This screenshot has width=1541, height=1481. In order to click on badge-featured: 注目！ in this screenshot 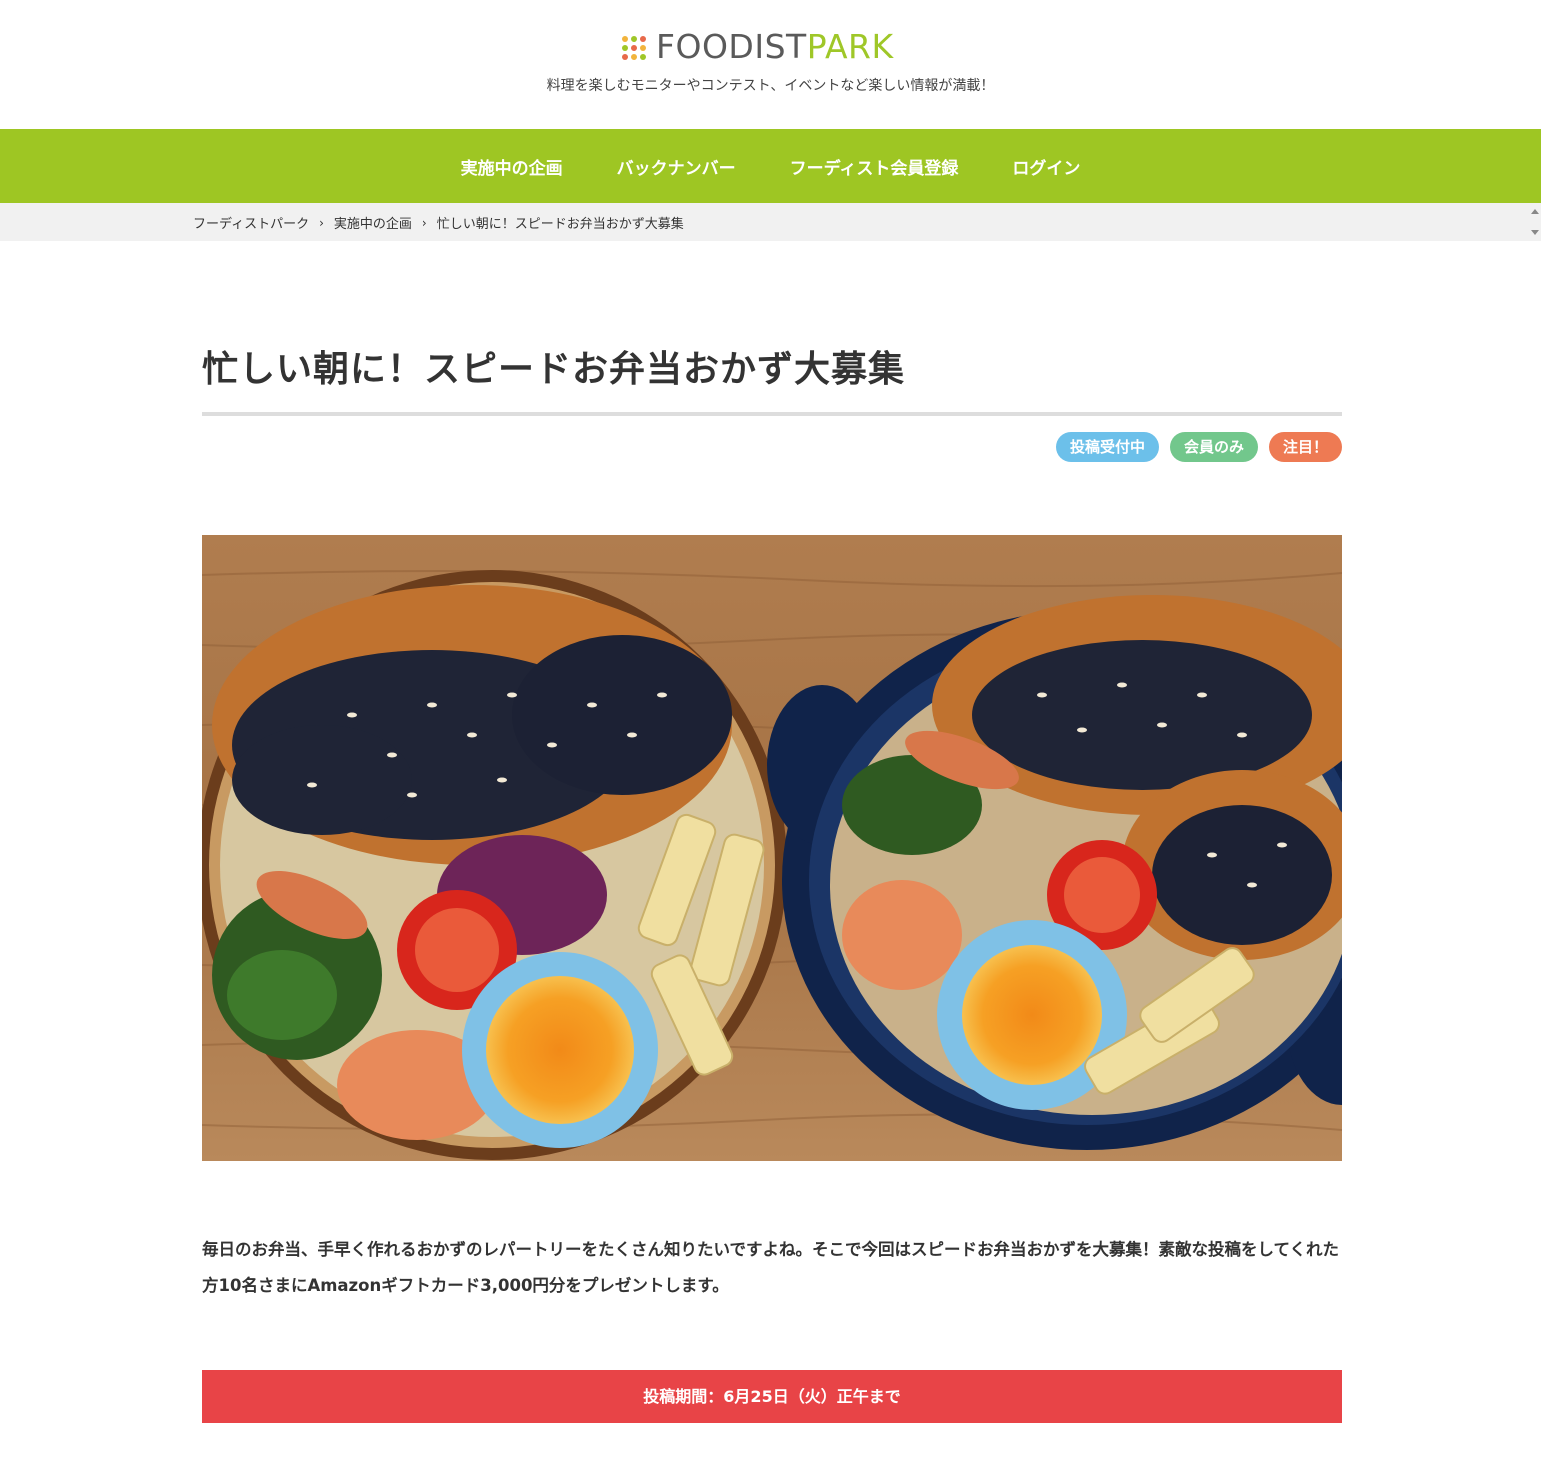, I will do `click(1305, 447)`.